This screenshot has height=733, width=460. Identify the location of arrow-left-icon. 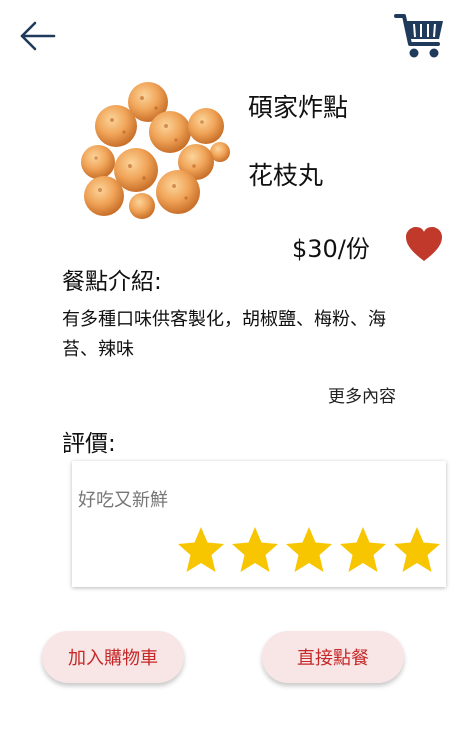
(38, 36).